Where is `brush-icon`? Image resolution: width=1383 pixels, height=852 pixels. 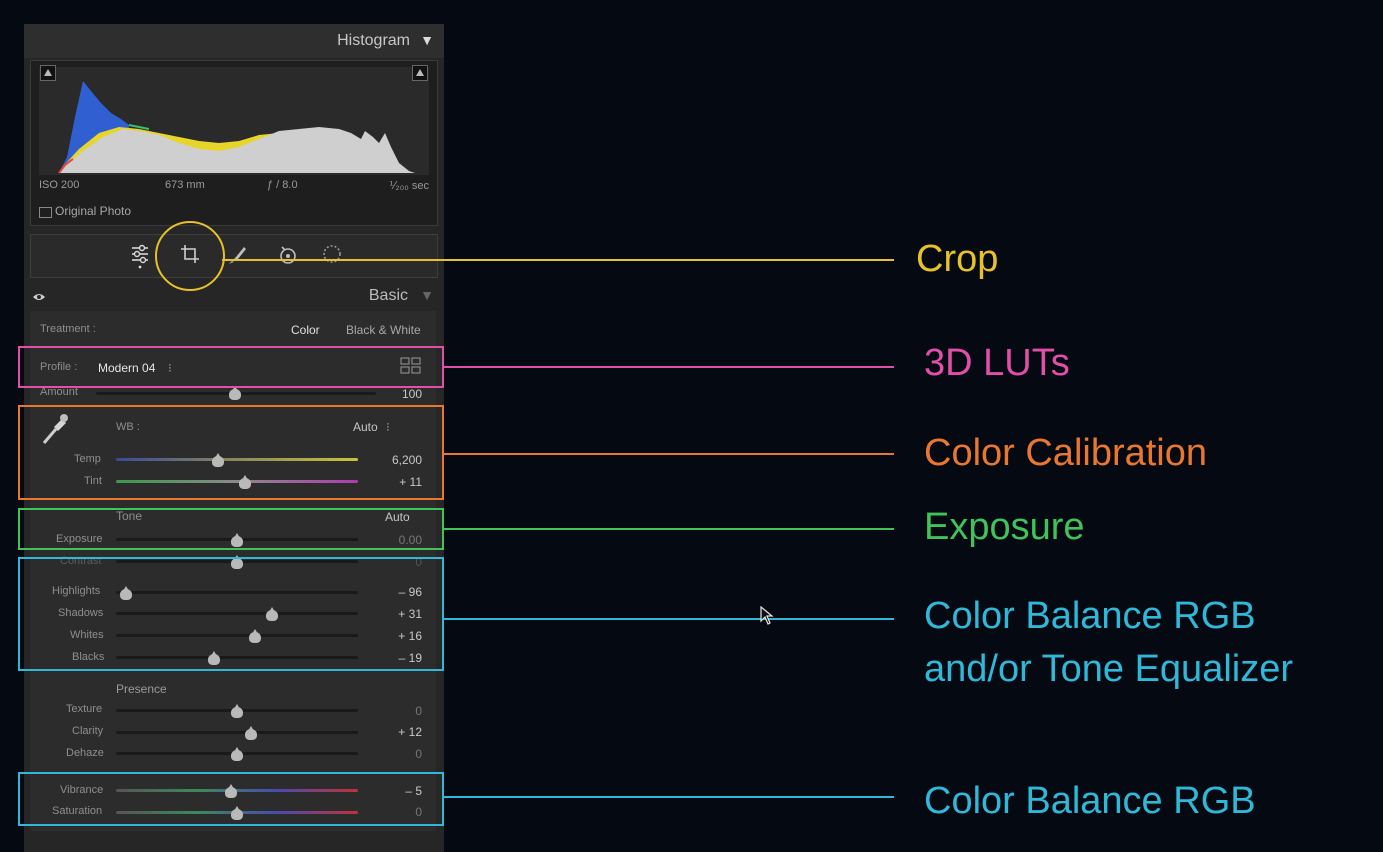
brush-icon is located at coordinates (238, 254).